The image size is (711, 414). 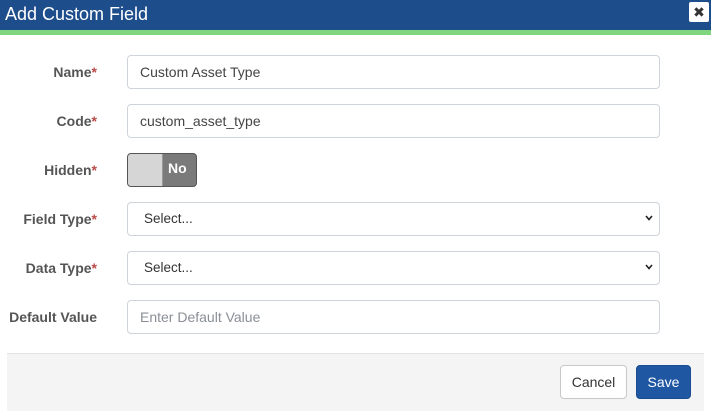 I want to click on cancel-button: Cancel, so click(x=593, y=382).